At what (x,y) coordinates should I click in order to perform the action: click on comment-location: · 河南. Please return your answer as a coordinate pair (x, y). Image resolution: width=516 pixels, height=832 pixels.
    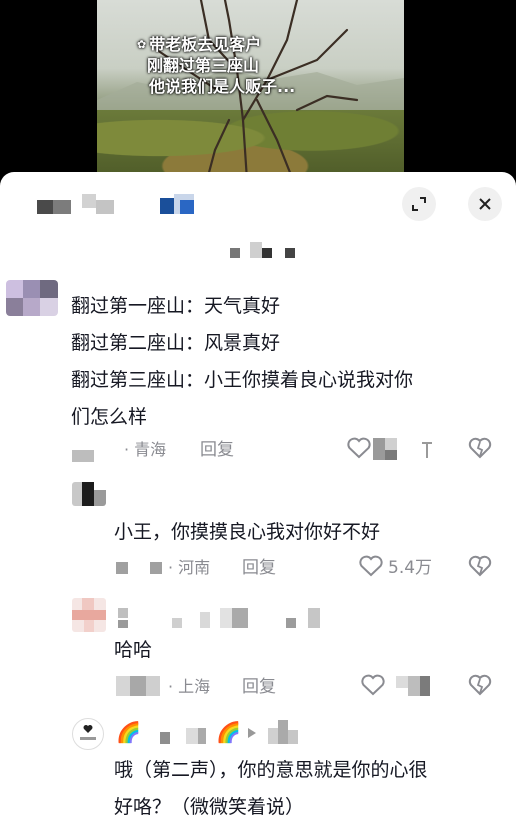
    Looking at the image, I should click on (189, 567).